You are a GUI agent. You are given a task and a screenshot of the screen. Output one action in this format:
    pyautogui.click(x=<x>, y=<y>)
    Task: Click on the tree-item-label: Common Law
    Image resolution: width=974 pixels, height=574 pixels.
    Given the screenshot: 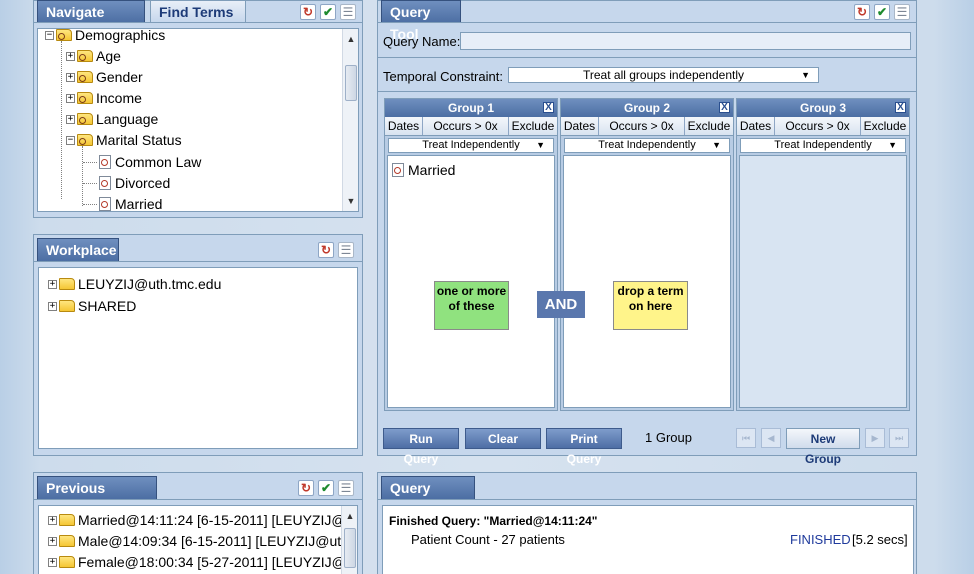 What is the action you would take?
    pyautogui.click(x=158, y=162)
    